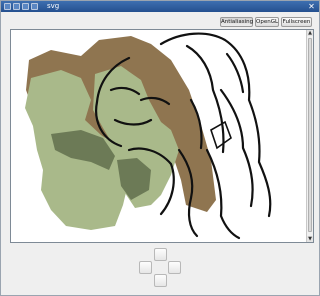 The width and height of the screenshot is (320, 296). Describe the element at coordinates (160, 280) in the screenshot. I see `pan-down-button` at that location.